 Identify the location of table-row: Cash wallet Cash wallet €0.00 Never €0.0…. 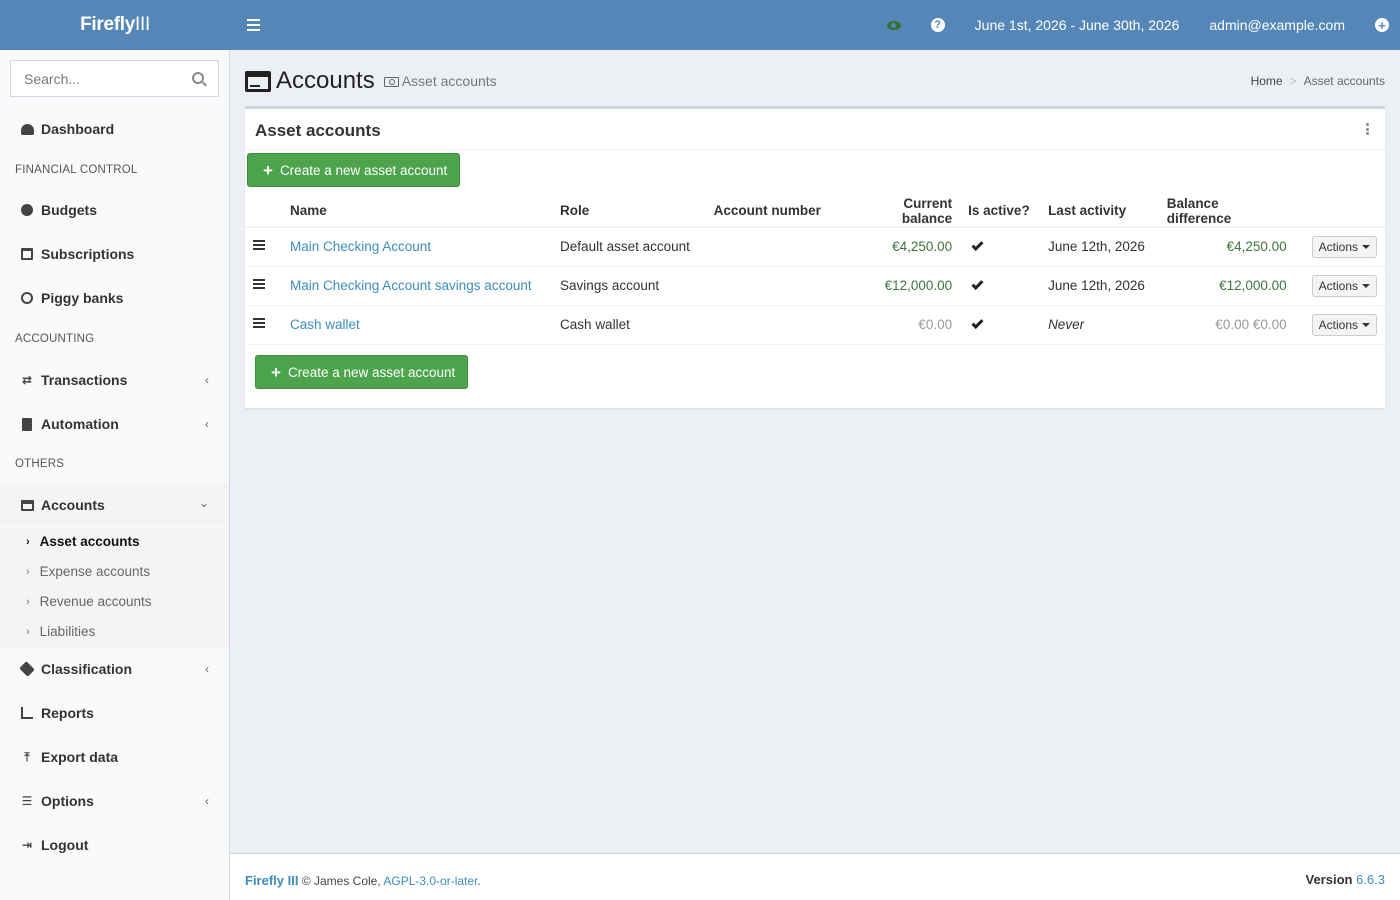
(815, 325).